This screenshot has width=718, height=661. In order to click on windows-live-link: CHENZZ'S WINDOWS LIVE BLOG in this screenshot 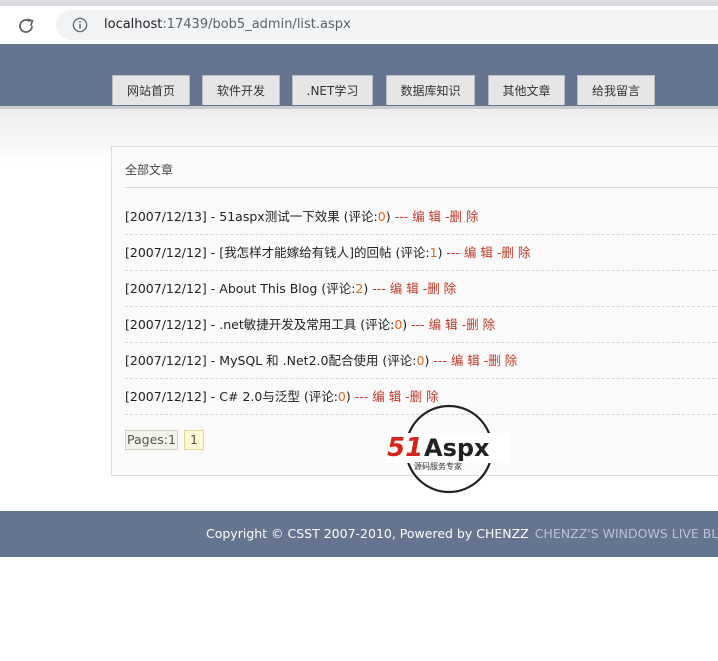, I will do `click(626, 533)`.